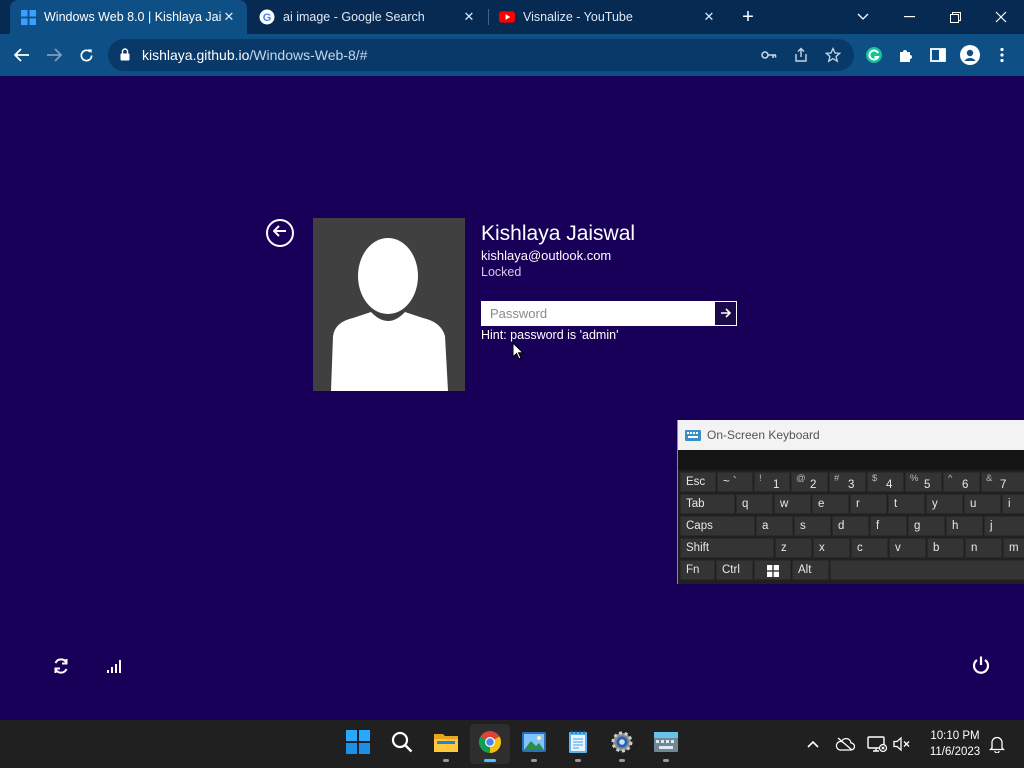 Image resolution: width=1024 pixels, height=768 pixels. What do you see at coordinates (490, 760) in the screenshot?
I see `running-indicator` at bounding box center [490, 760].